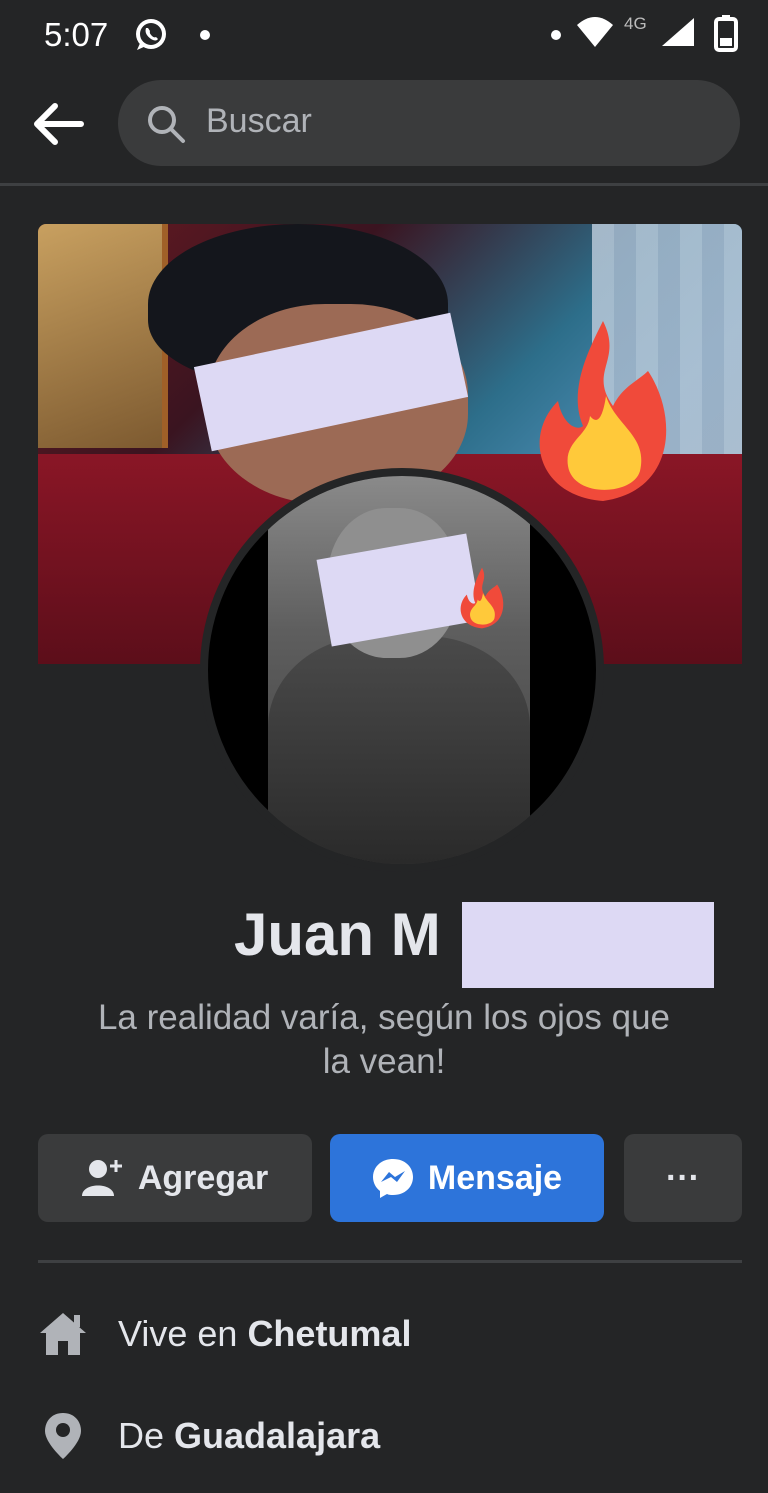 The height and width of the screenshot is (1493, 768). Describe the element at coordinates (166, 126) in the screenshot. I see `search-icon` at that location.